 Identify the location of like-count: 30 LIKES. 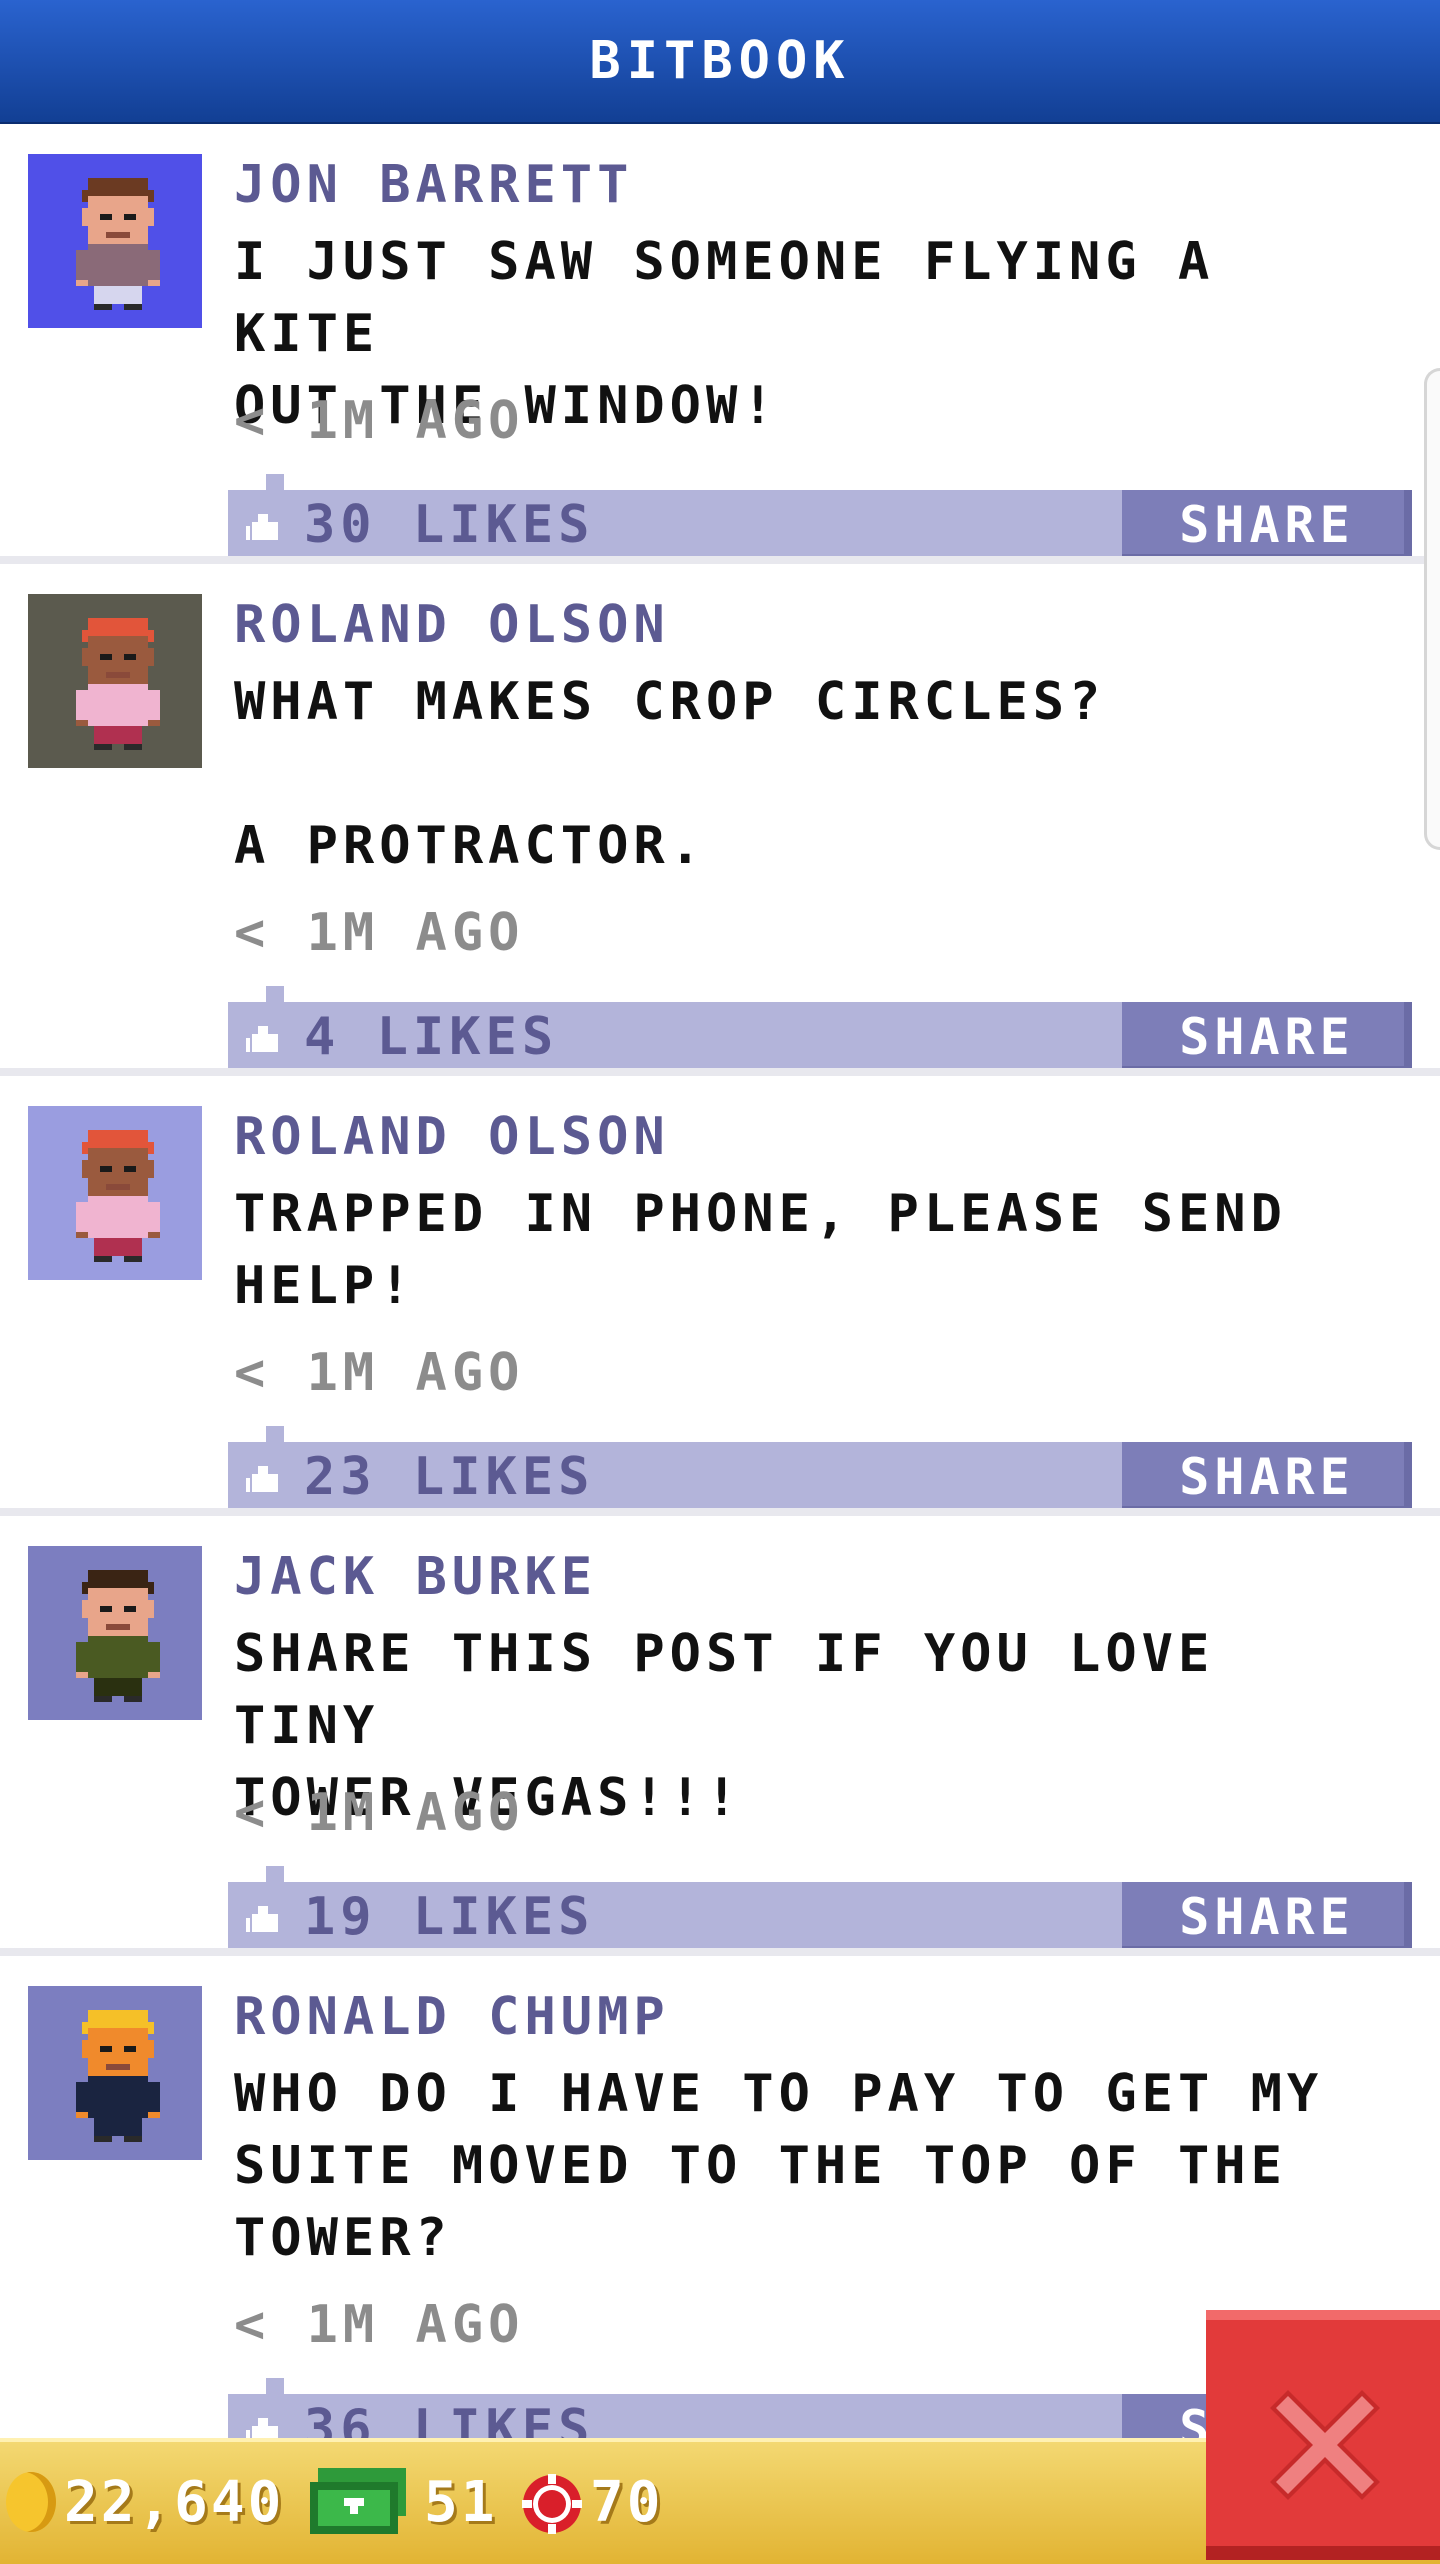
(449, 525).